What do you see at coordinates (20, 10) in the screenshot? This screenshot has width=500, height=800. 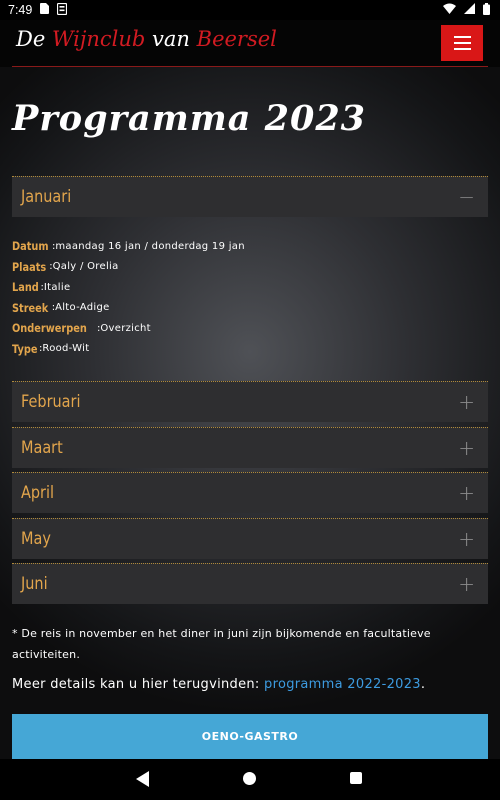 I see `status-time: 7:49` at bounding box center [20, 10].